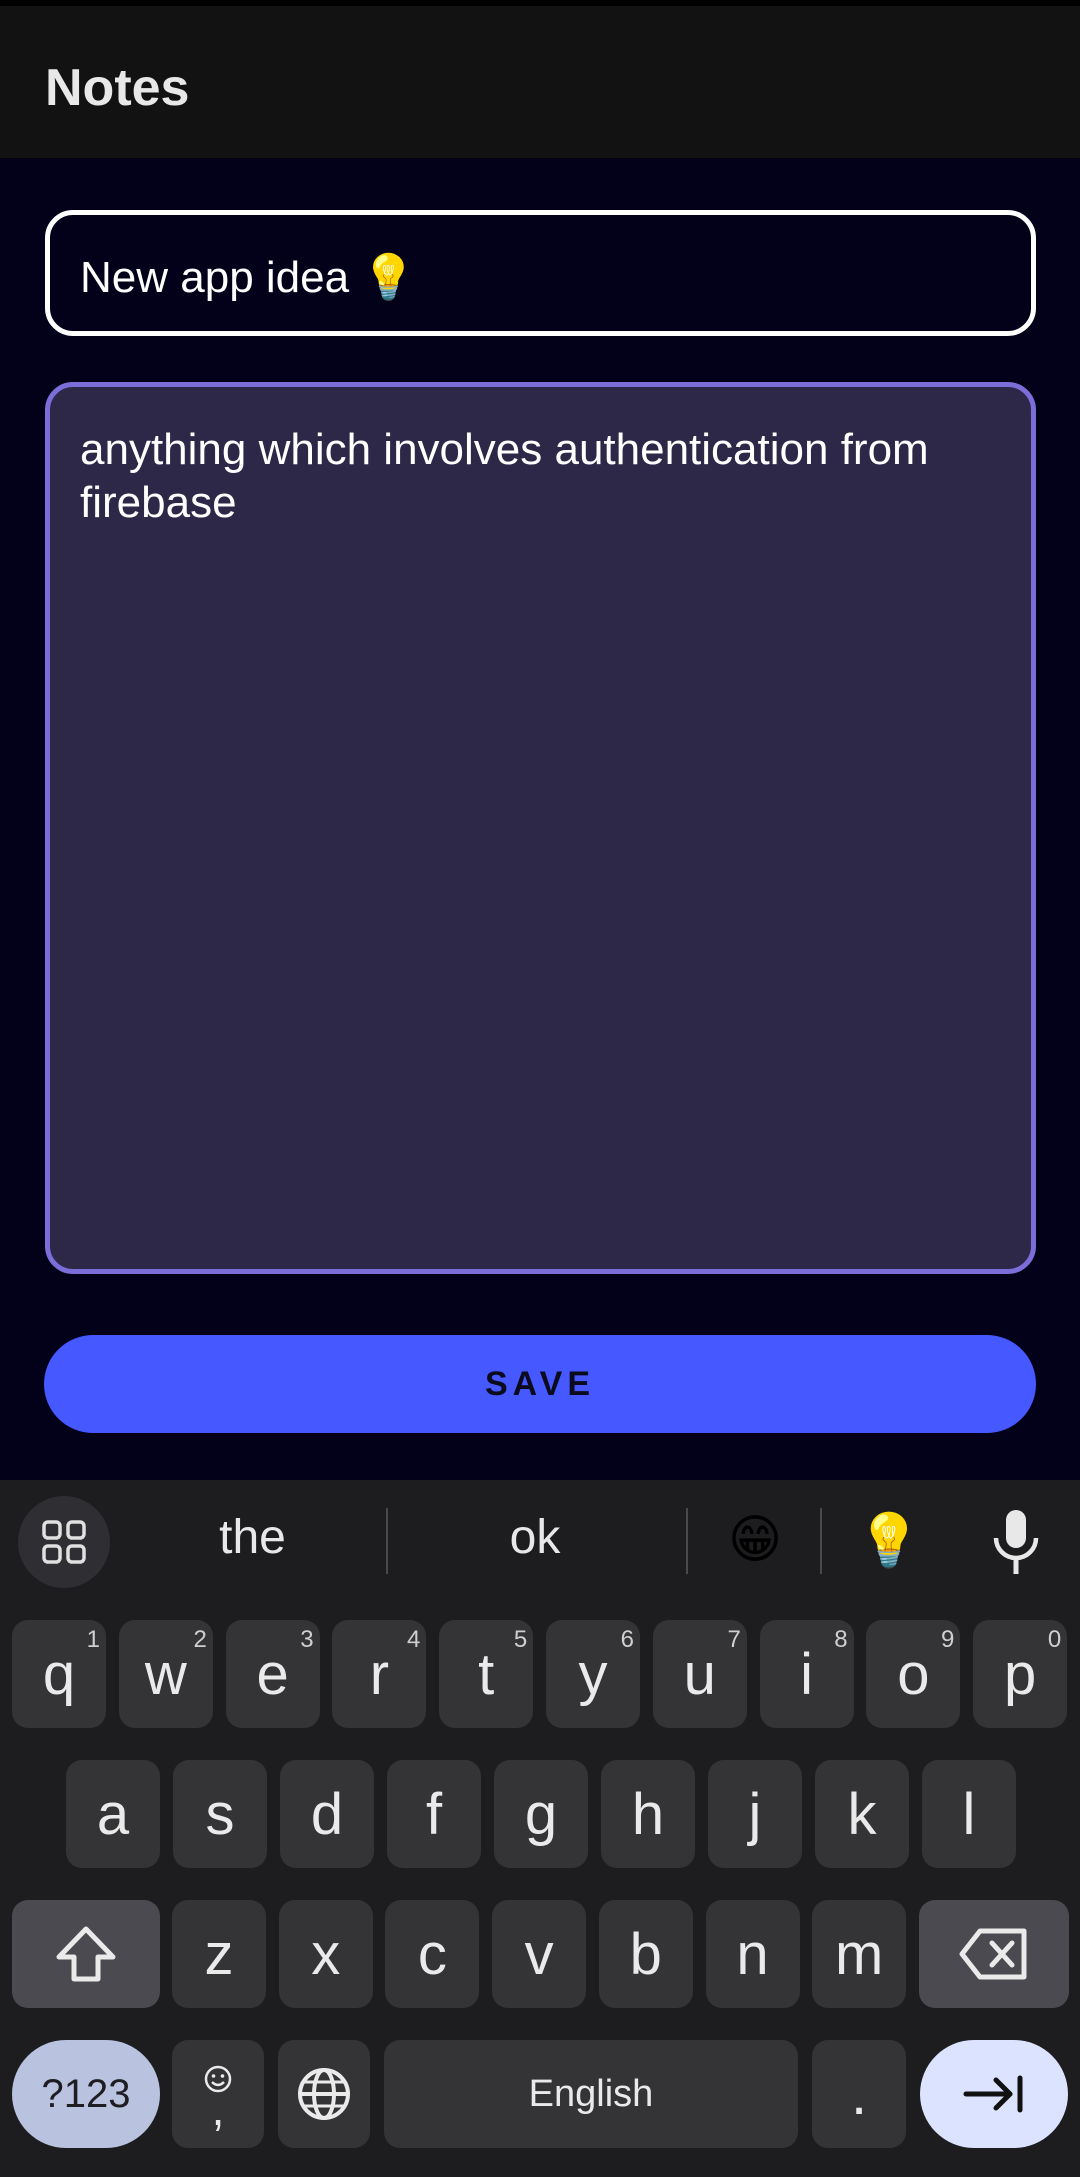 The width and height of the screenshot is (1080, 2177). I want to click on save-button-label: SAVE, so click(540, 1383).